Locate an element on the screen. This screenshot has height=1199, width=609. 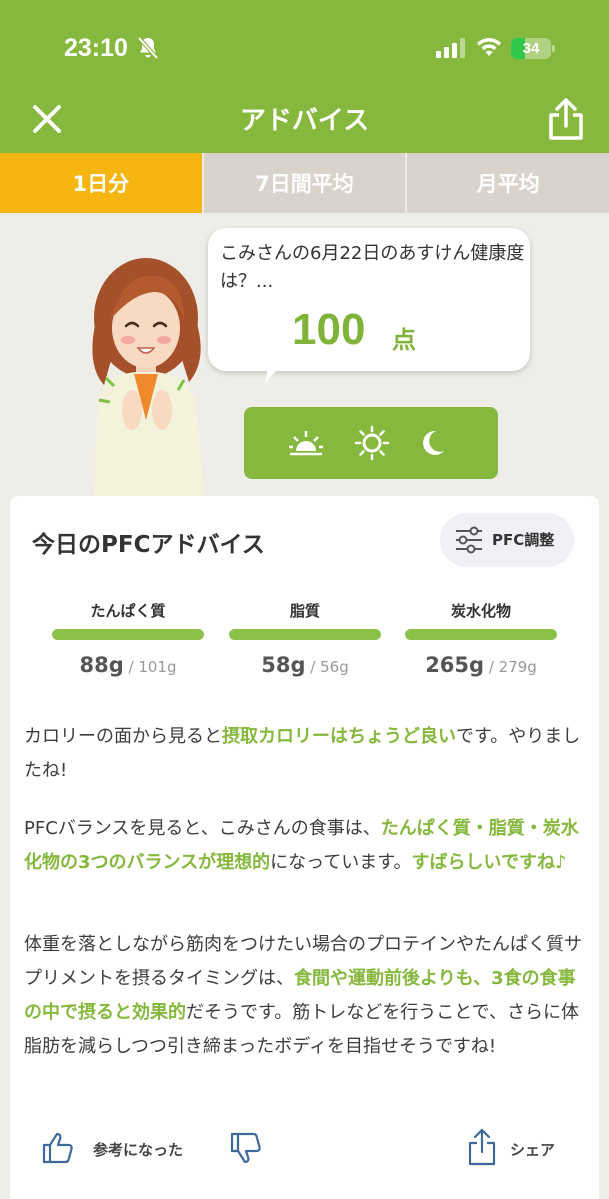
page-title: アドバイス is located at coordinates (304, 121).